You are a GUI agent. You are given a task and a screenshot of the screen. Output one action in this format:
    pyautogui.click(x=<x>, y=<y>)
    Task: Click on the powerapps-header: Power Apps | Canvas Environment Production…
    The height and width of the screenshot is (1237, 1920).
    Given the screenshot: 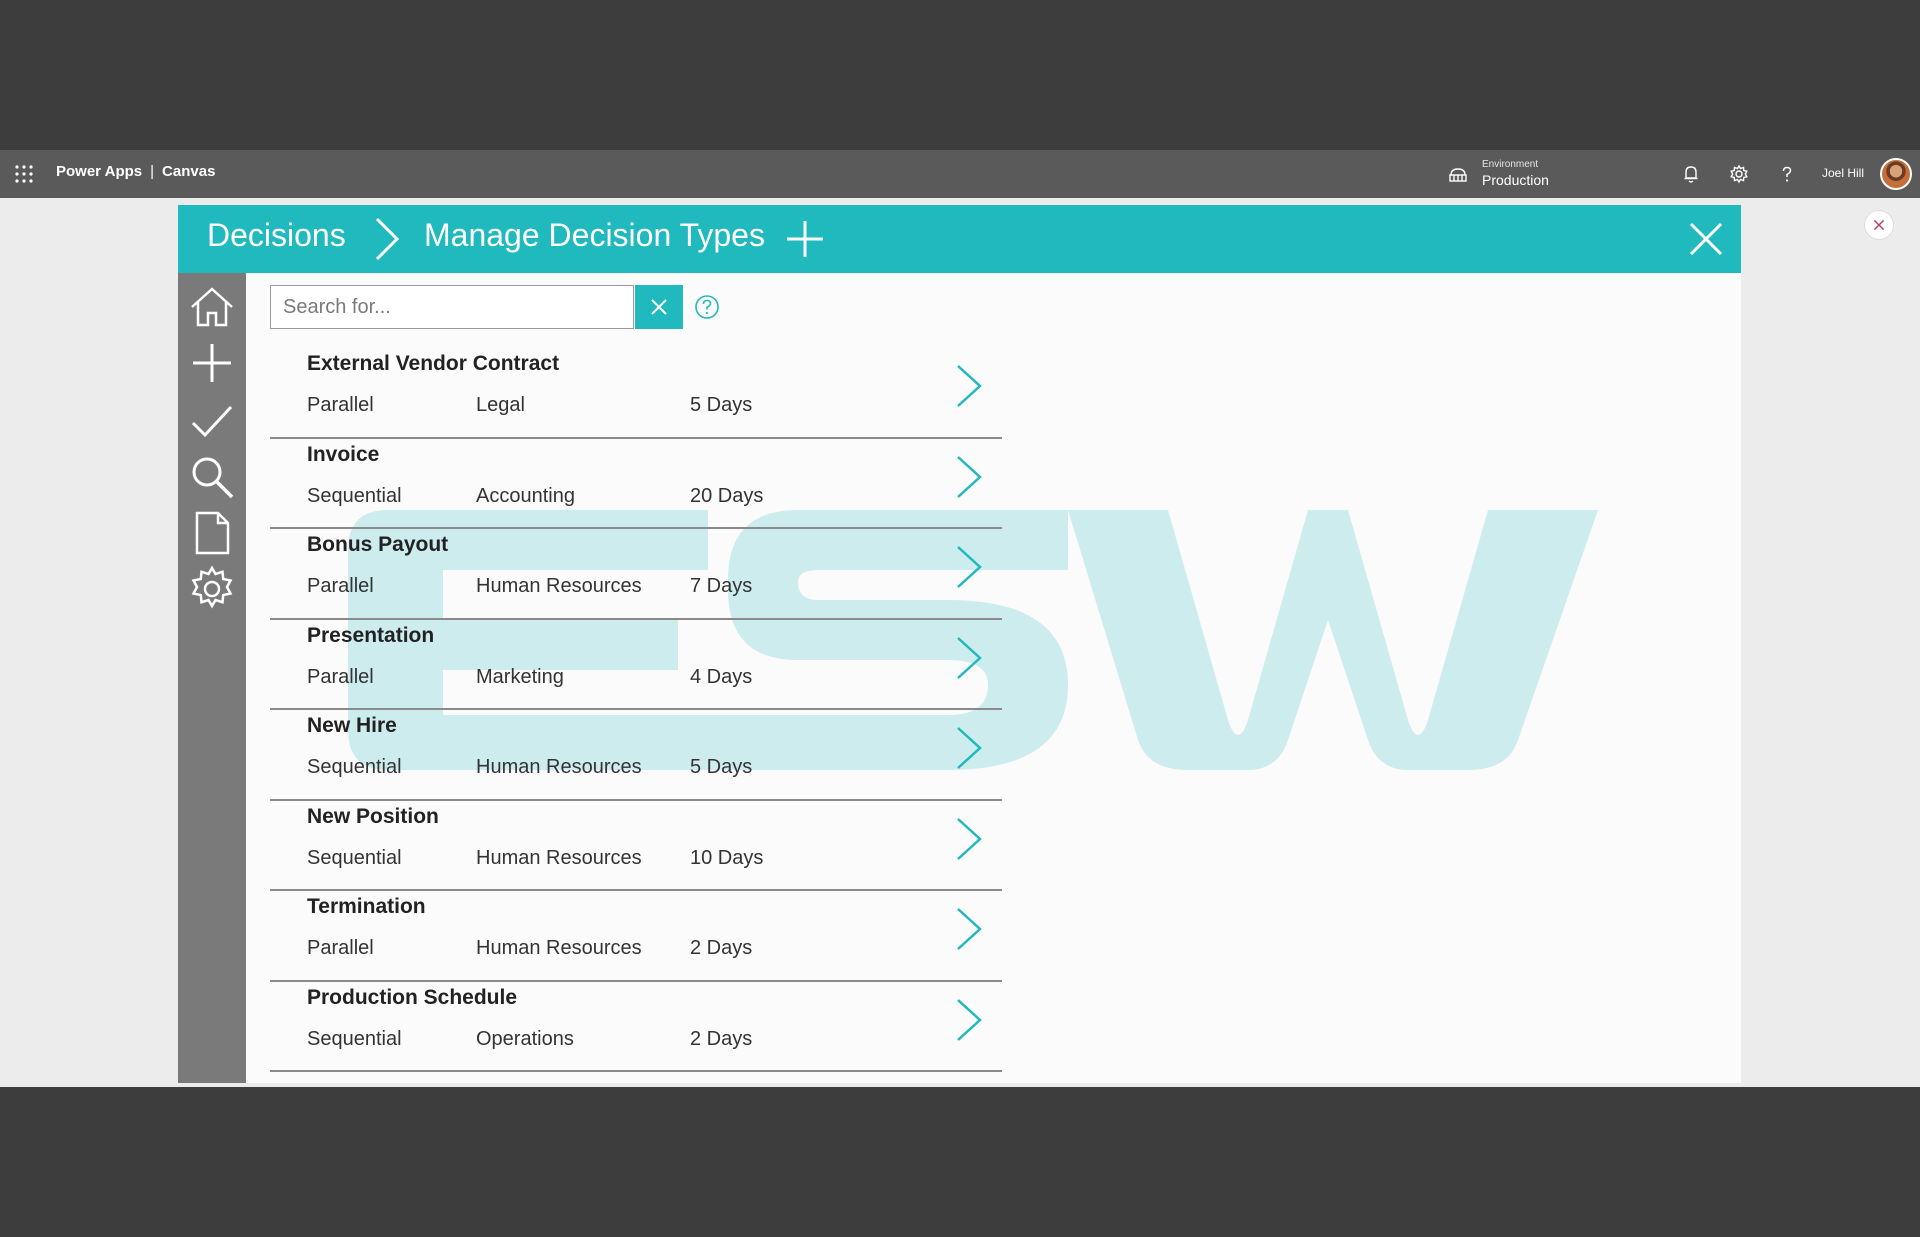 What is the action you would take?
    pyautogui.click(x=960, y=174)
    